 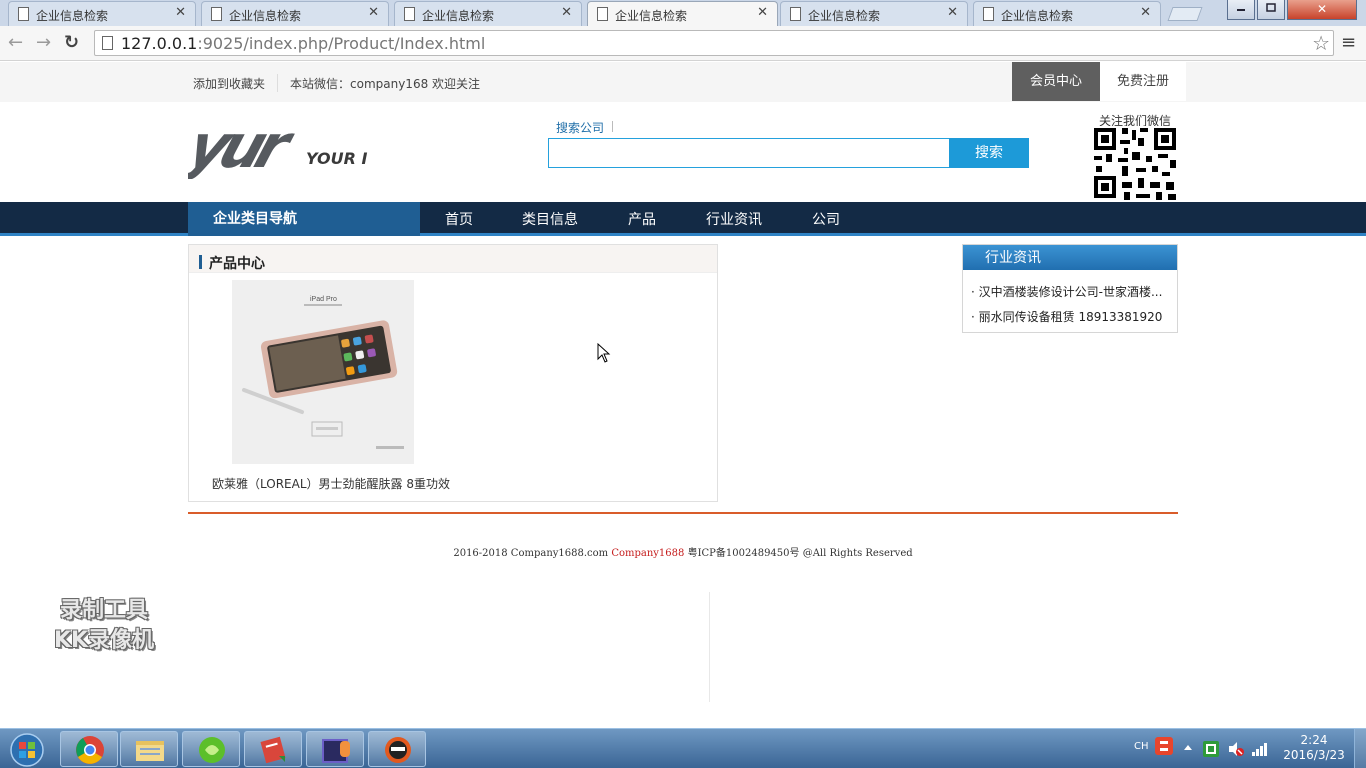 I want to click on clock-time: 2:24, so click(x=1314, y=740).